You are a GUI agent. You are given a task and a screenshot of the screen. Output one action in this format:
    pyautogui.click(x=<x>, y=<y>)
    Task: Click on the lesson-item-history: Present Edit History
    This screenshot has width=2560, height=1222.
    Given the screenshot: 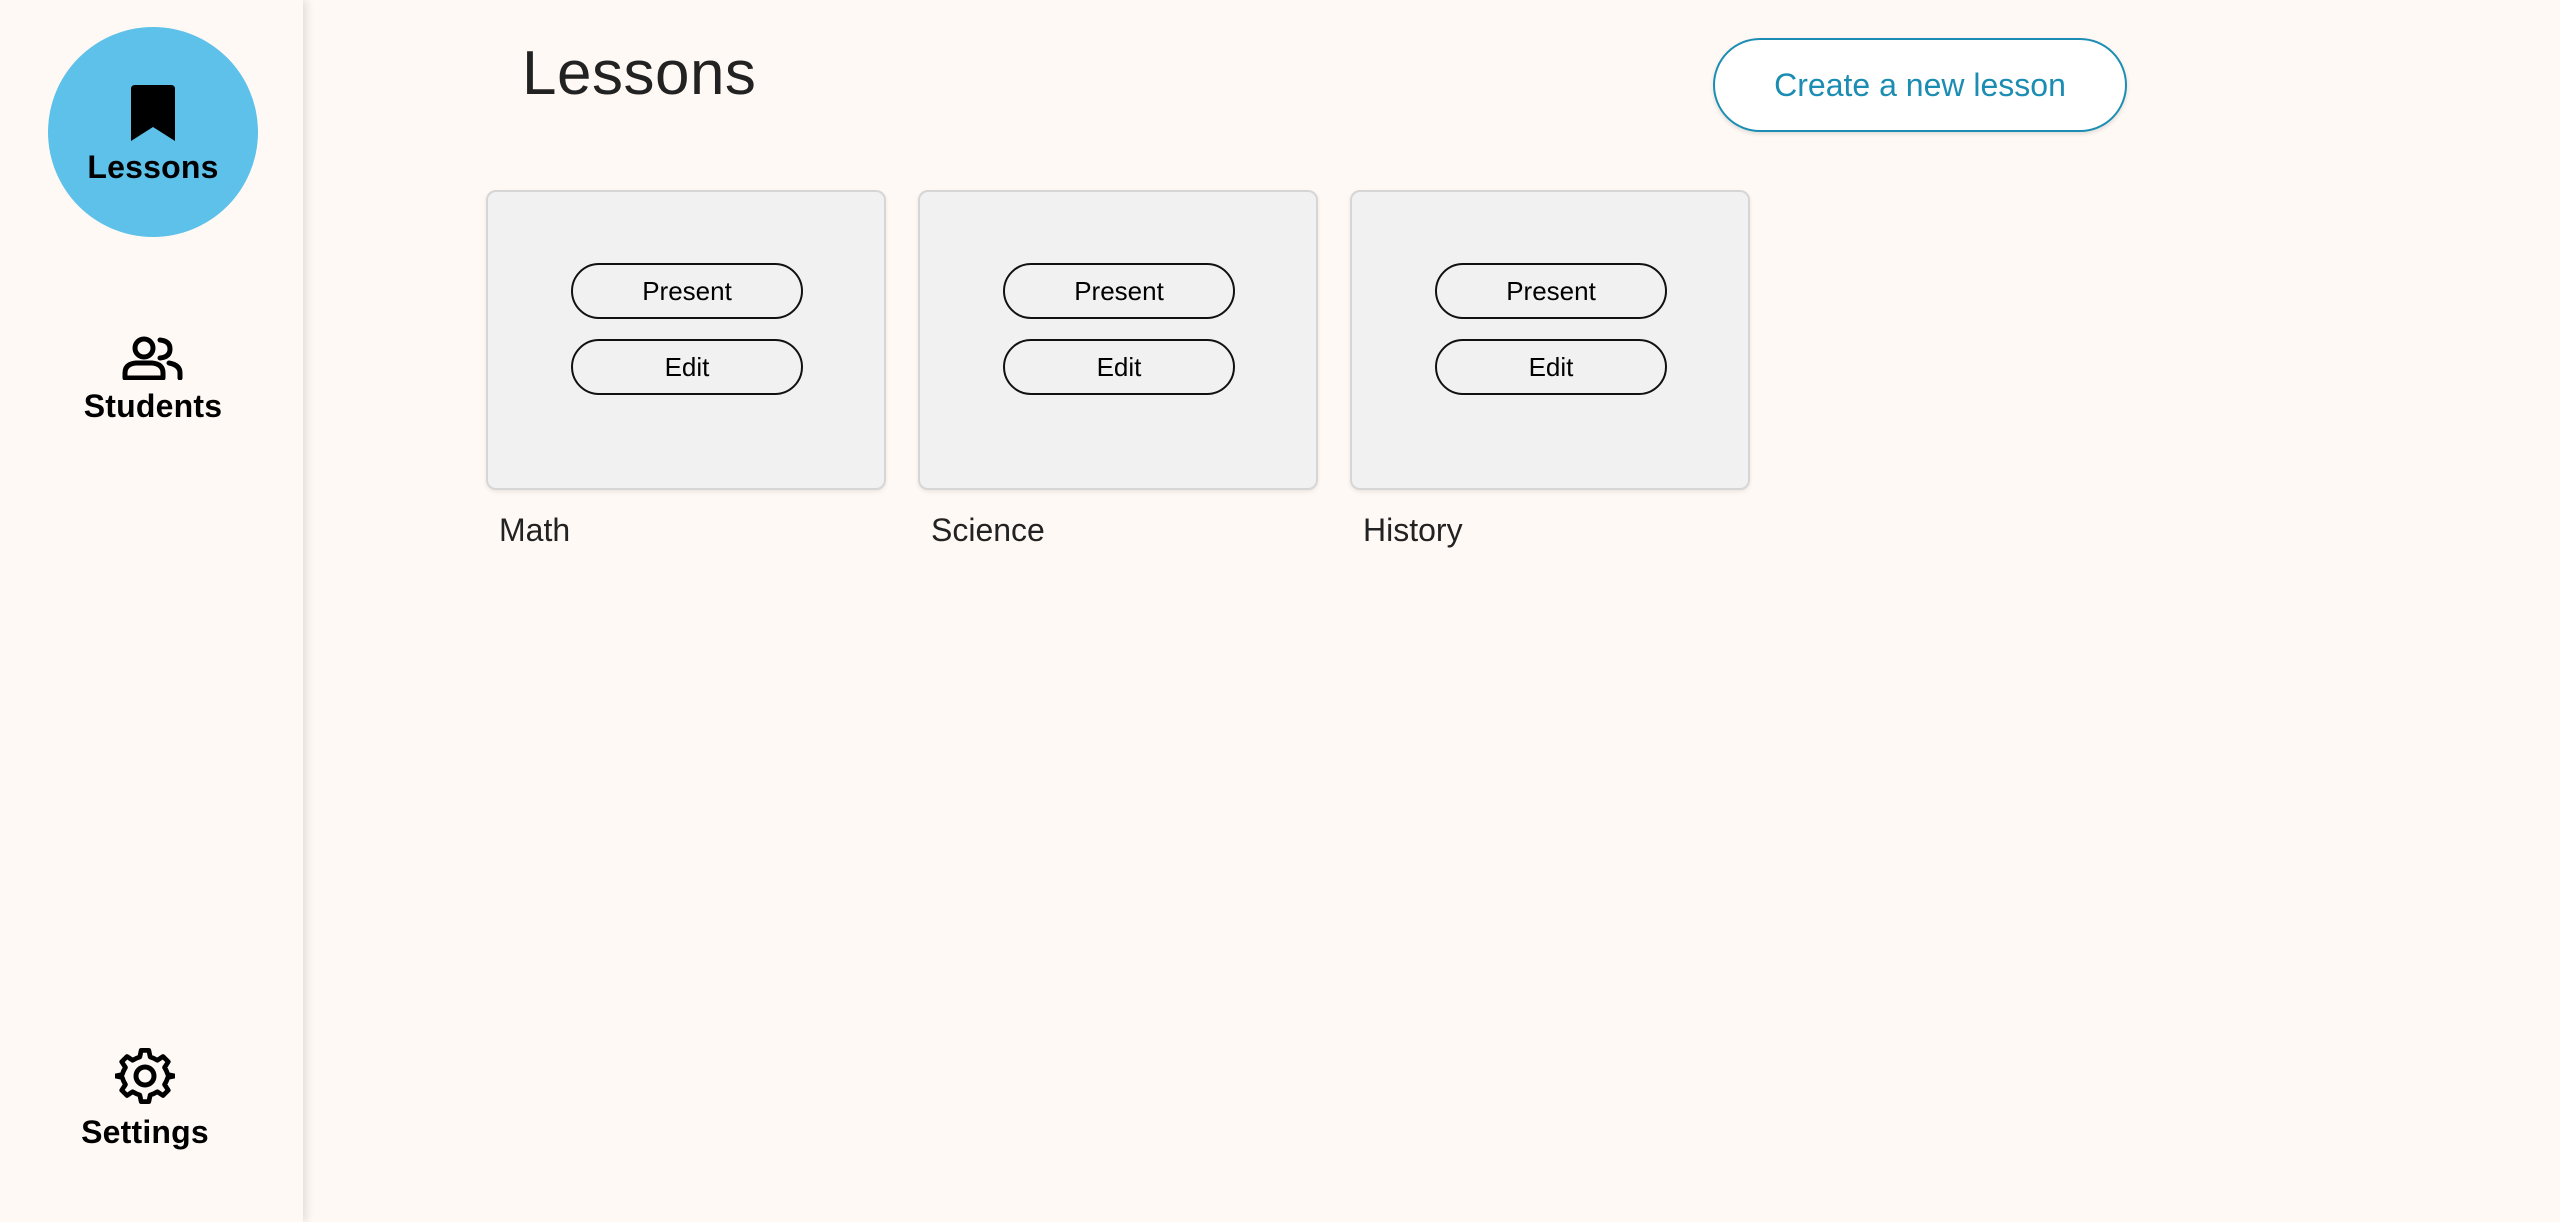 What is the action you would take?
    pyautogui.click(x=1550, y=369)
    